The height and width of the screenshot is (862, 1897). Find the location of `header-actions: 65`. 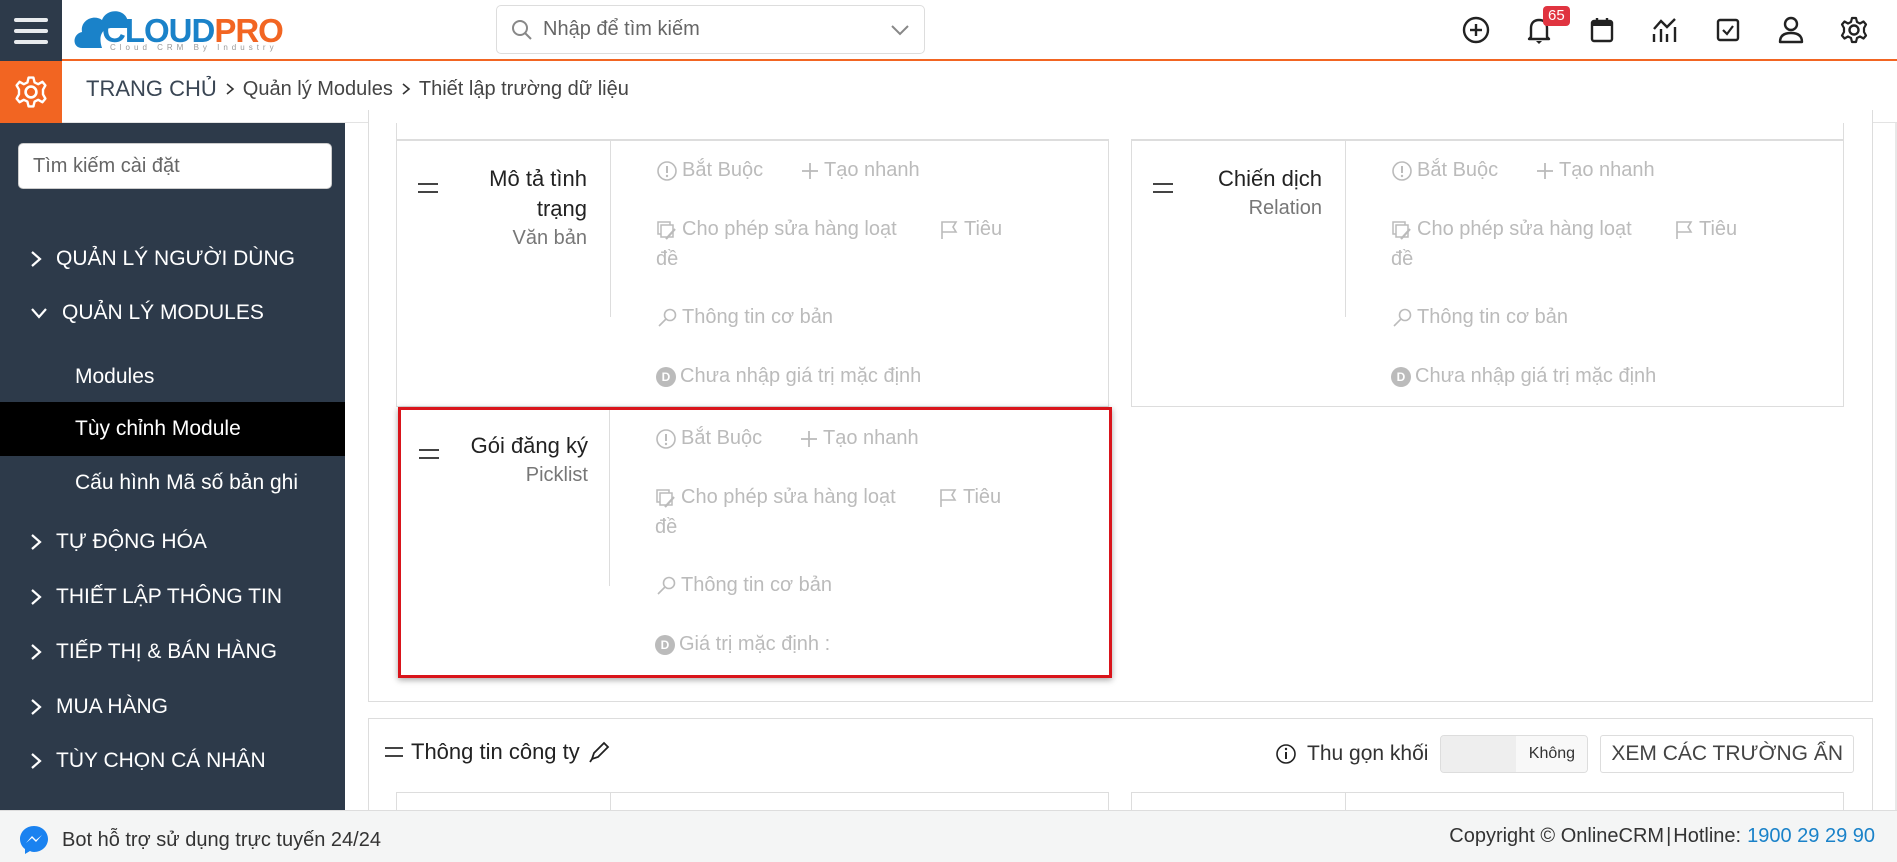

header-actions: 65 is located at coordinates (1665, 28).